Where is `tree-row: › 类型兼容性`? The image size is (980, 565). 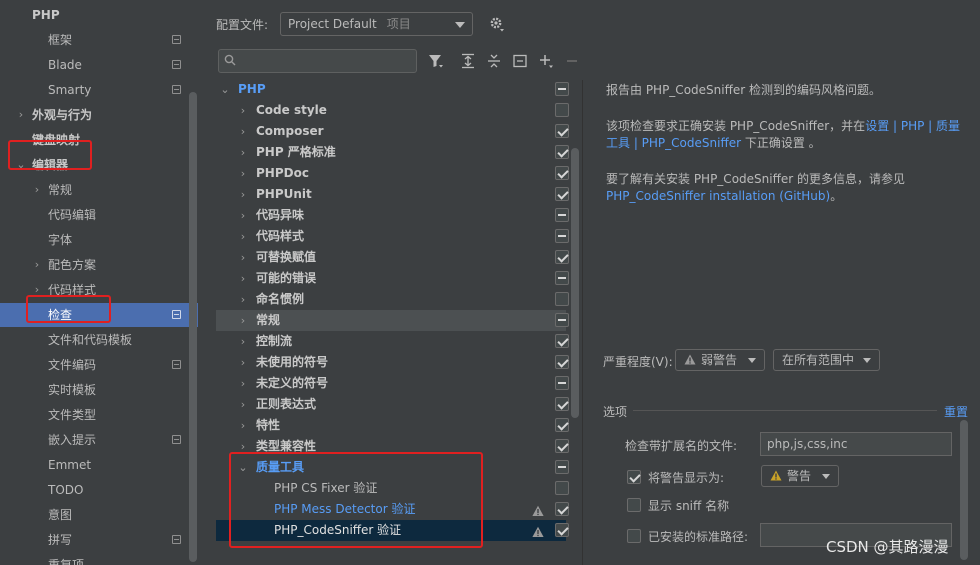
tree-row: › 类型兼容性 is located at coordinates (392, 446).